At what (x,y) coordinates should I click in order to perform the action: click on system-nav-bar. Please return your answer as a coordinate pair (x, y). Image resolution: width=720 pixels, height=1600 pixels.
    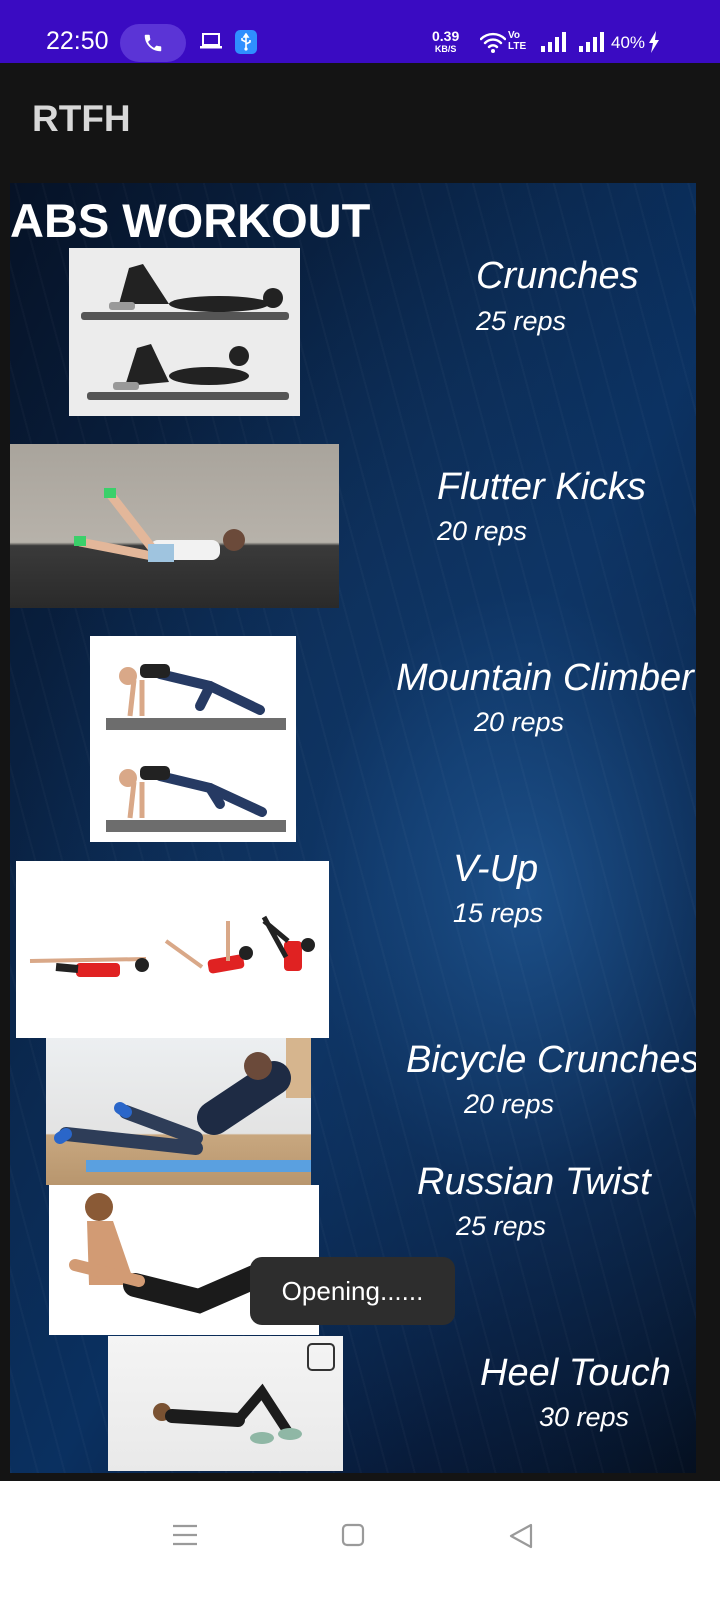
    Looking at the image, I should click on (360, 1540).